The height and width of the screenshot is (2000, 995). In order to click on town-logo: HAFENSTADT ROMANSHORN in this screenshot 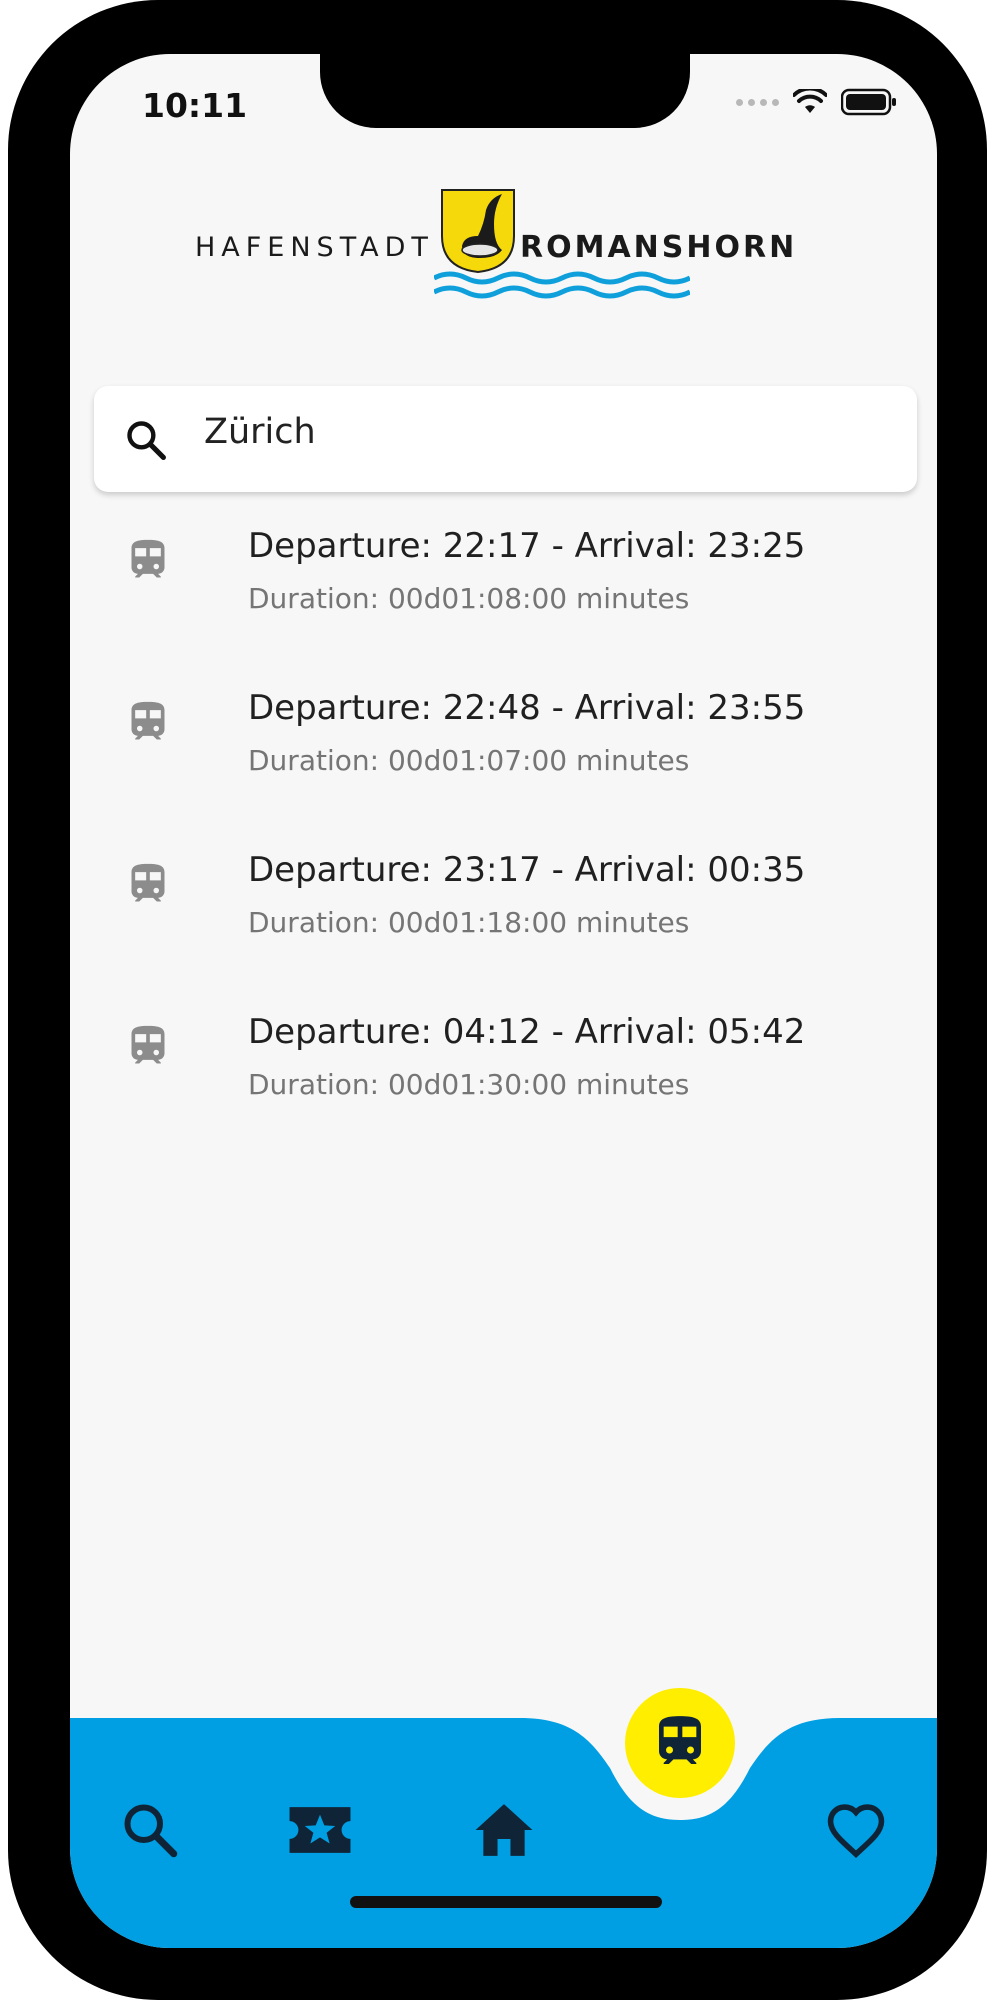, I will do `click(503, 248)`.